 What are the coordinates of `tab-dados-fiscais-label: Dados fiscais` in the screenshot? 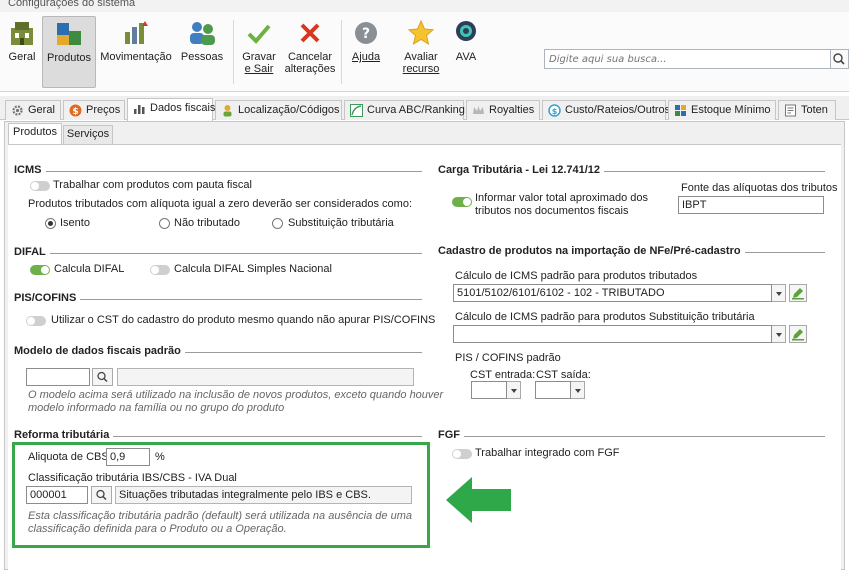 It's located at (183, 108).